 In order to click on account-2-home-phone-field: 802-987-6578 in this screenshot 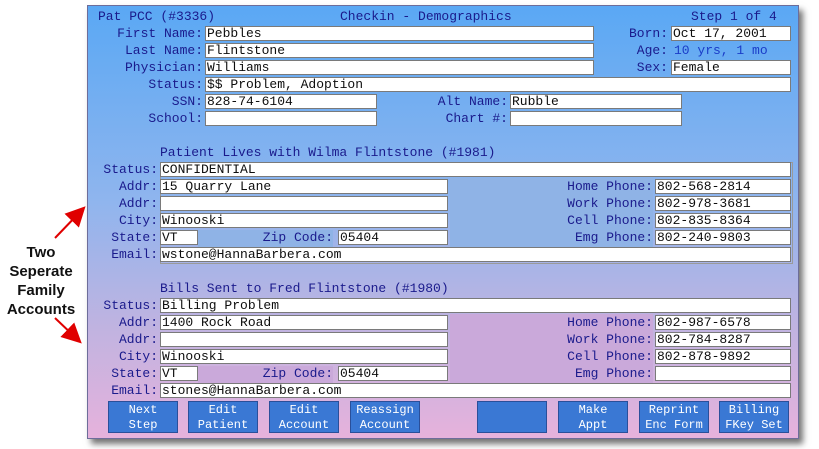, I will do `click(723, 322)`.